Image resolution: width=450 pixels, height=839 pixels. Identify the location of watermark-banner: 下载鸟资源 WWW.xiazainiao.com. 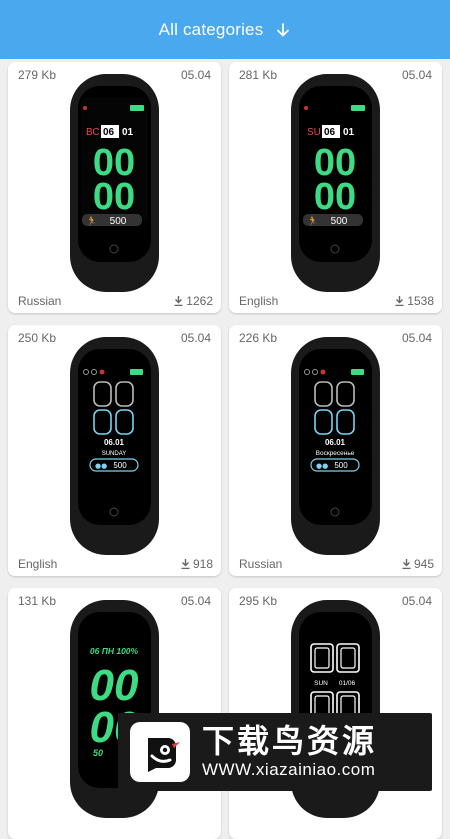
(275, 752).